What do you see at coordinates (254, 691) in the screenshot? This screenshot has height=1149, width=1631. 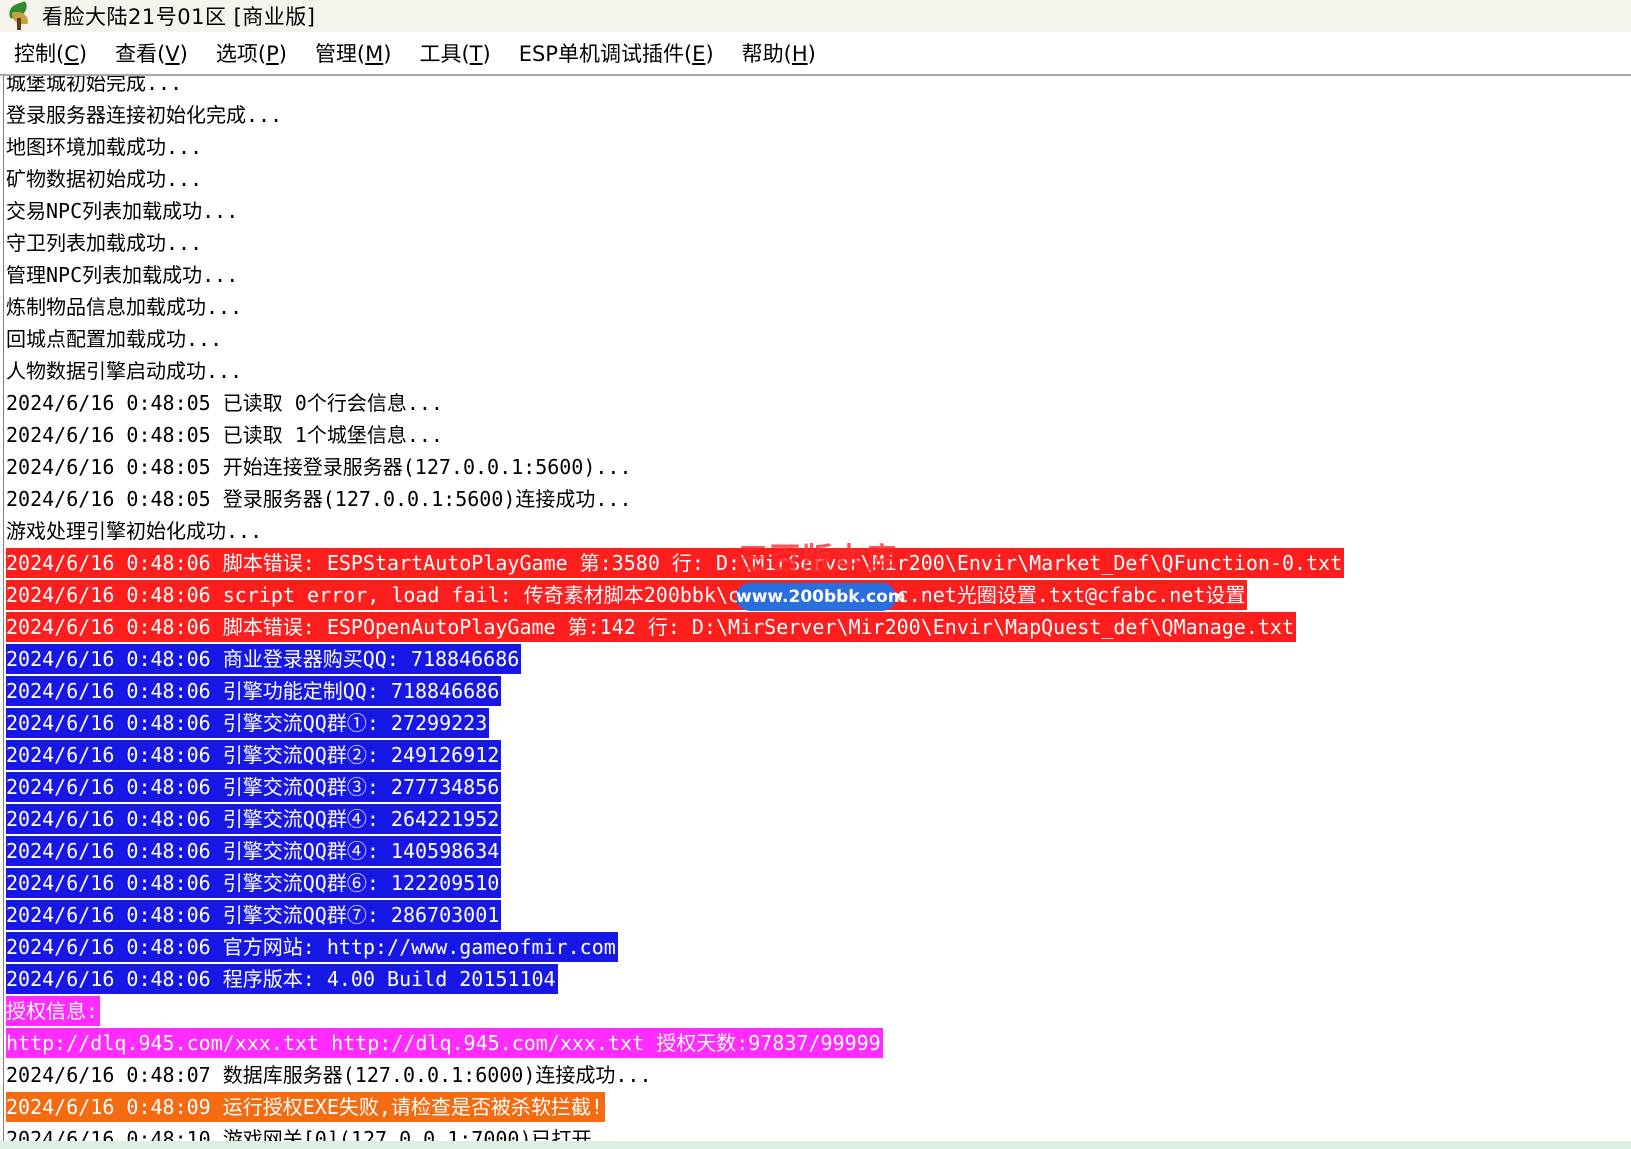 I see `log-line: 2024/6/16 0:48:06 引擎功能定制QQ: 718846686` at bounding box center [254, 691].